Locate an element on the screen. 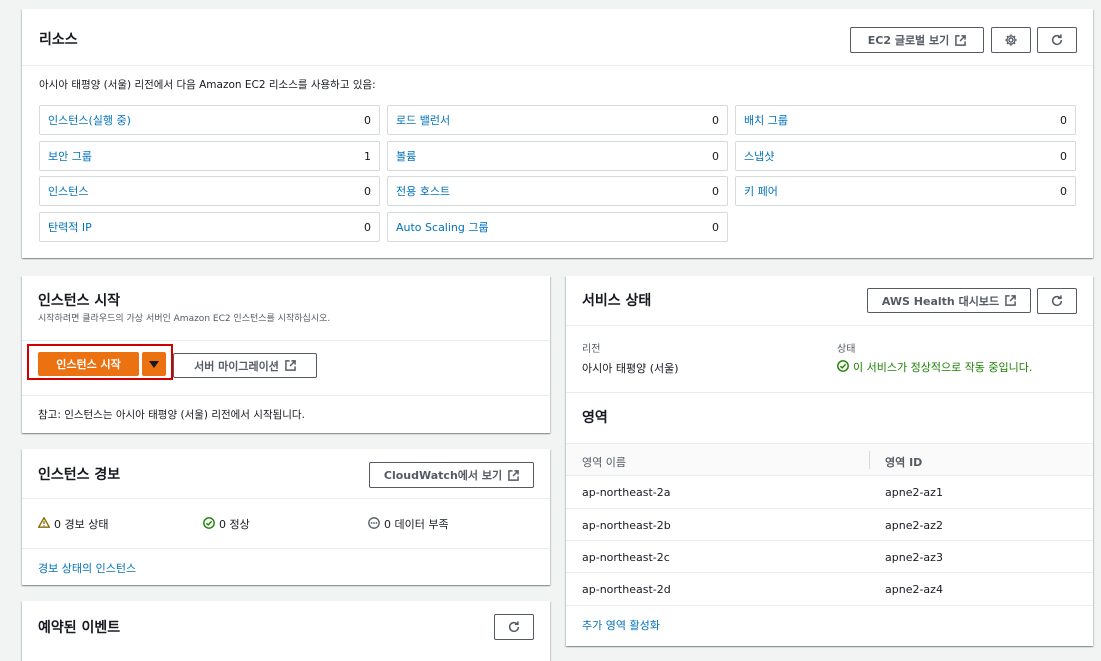 This screenshot has height=661, width=1101. ok-state-status: 0 정상 is located at coordinates (226, 524).